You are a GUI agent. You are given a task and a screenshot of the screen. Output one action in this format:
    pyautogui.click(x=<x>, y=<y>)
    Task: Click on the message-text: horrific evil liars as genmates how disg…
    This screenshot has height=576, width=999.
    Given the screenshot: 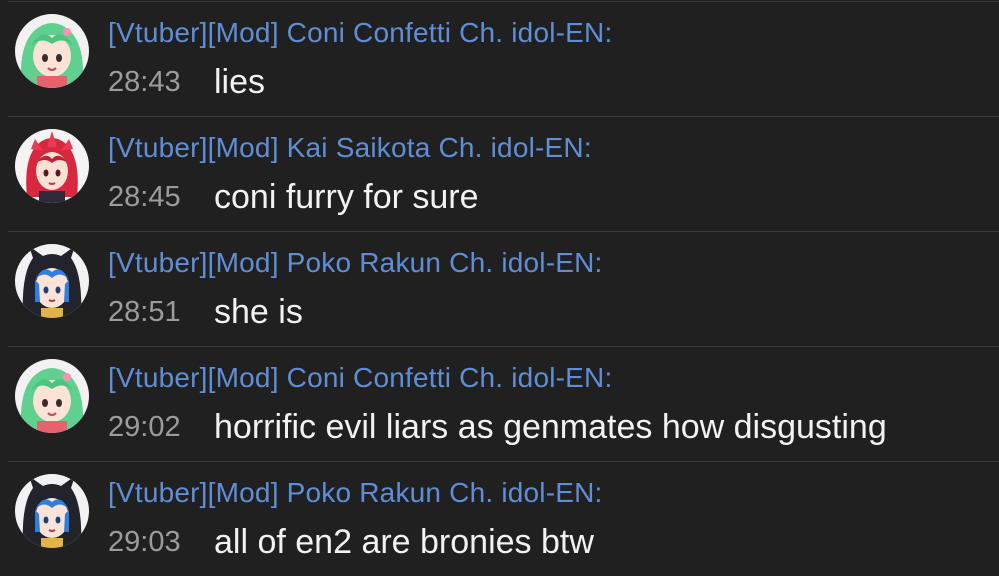 What is the action you would take?
    pyautogui.click(x=550, y=427)
    